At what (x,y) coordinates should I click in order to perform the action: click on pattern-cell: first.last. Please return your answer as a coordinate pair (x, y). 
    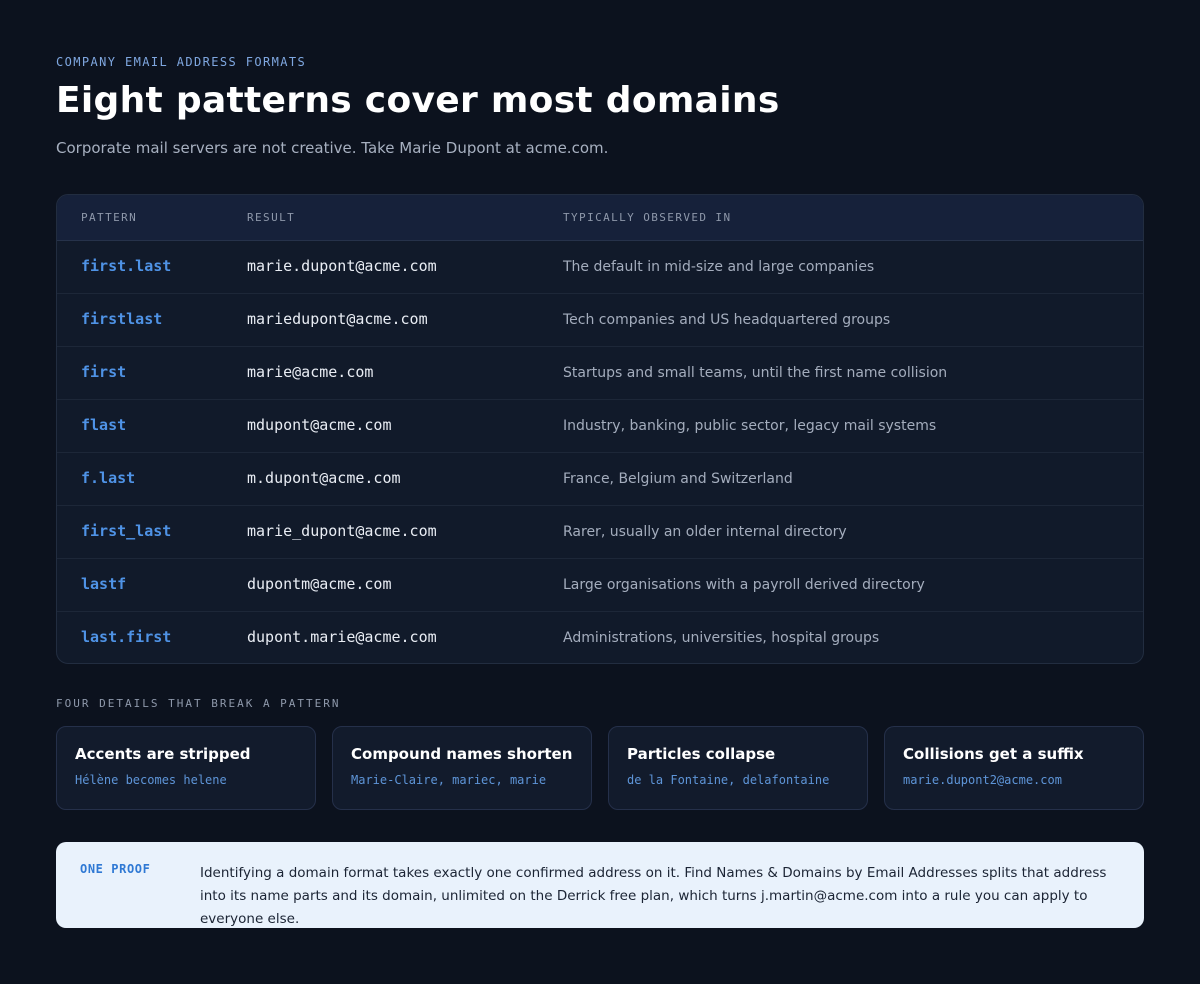
    Looking at the image, I should click on (126, 266).